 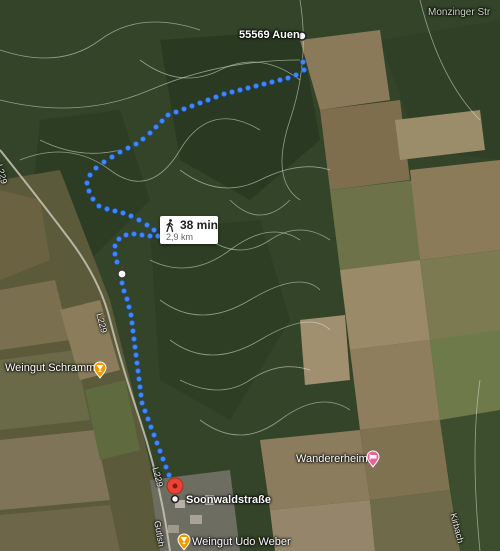 What do you see at coordinates (373, 459) in the screenshot?
I see `lodging-pin-icon` at bounding box center [373, 459].